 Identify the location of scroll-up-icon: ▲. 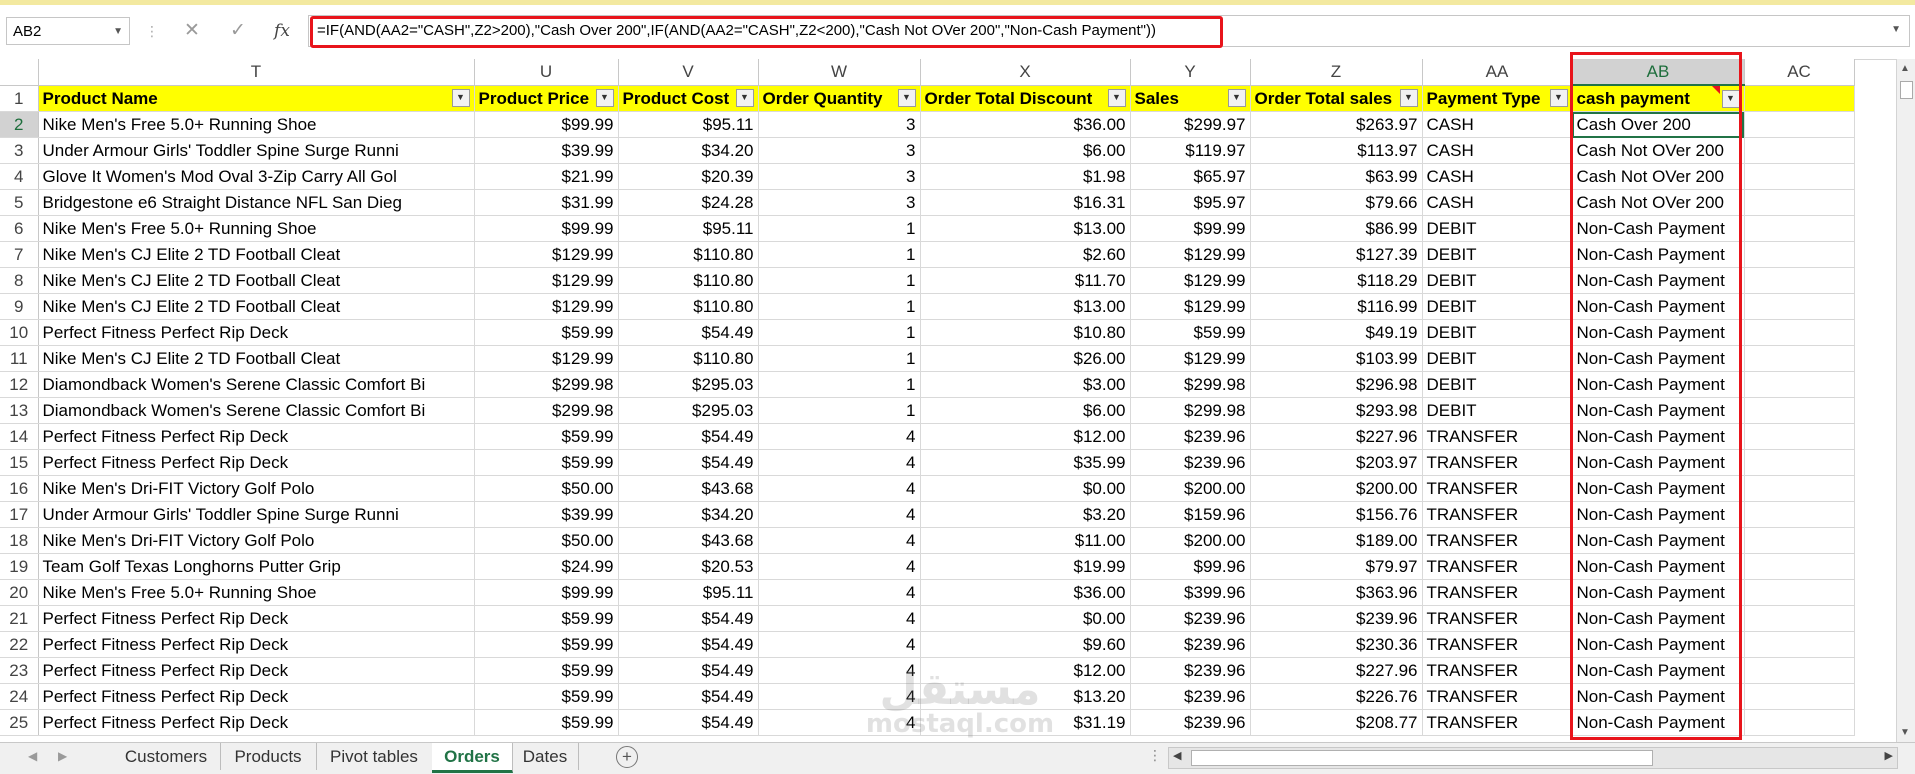
(1905, 68).